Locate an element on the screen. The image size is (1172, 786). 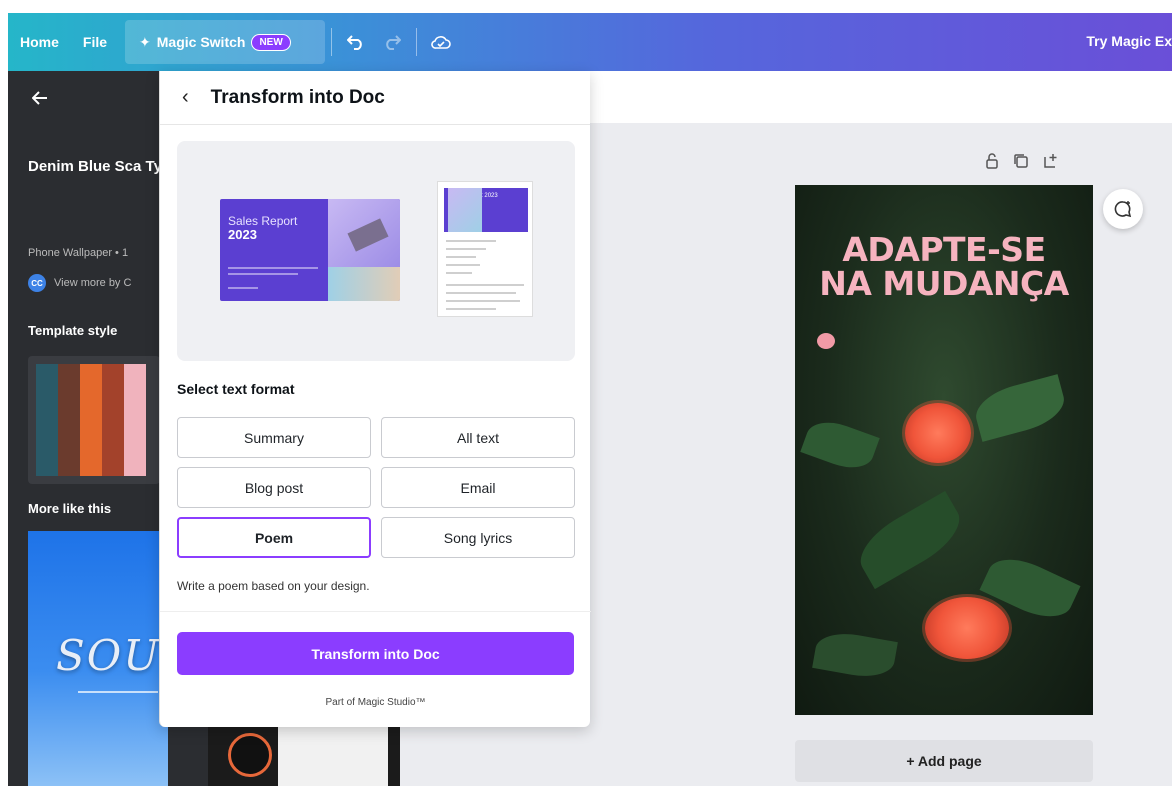
sparkle-icon: ✦ is located at coordinates (145, 41).